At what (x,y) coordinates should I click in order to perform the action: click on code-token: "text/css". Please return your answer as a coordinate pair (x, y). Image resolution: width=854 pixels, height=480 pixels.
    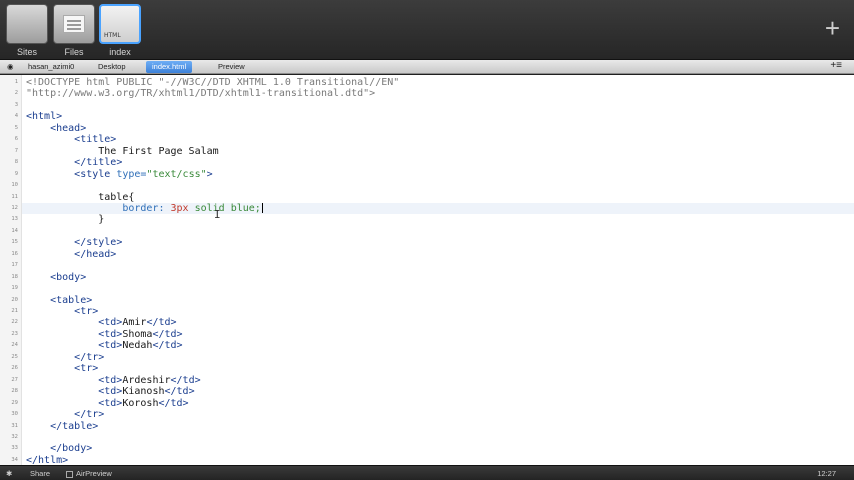
    Looking at the image, I should click on (176, 174).